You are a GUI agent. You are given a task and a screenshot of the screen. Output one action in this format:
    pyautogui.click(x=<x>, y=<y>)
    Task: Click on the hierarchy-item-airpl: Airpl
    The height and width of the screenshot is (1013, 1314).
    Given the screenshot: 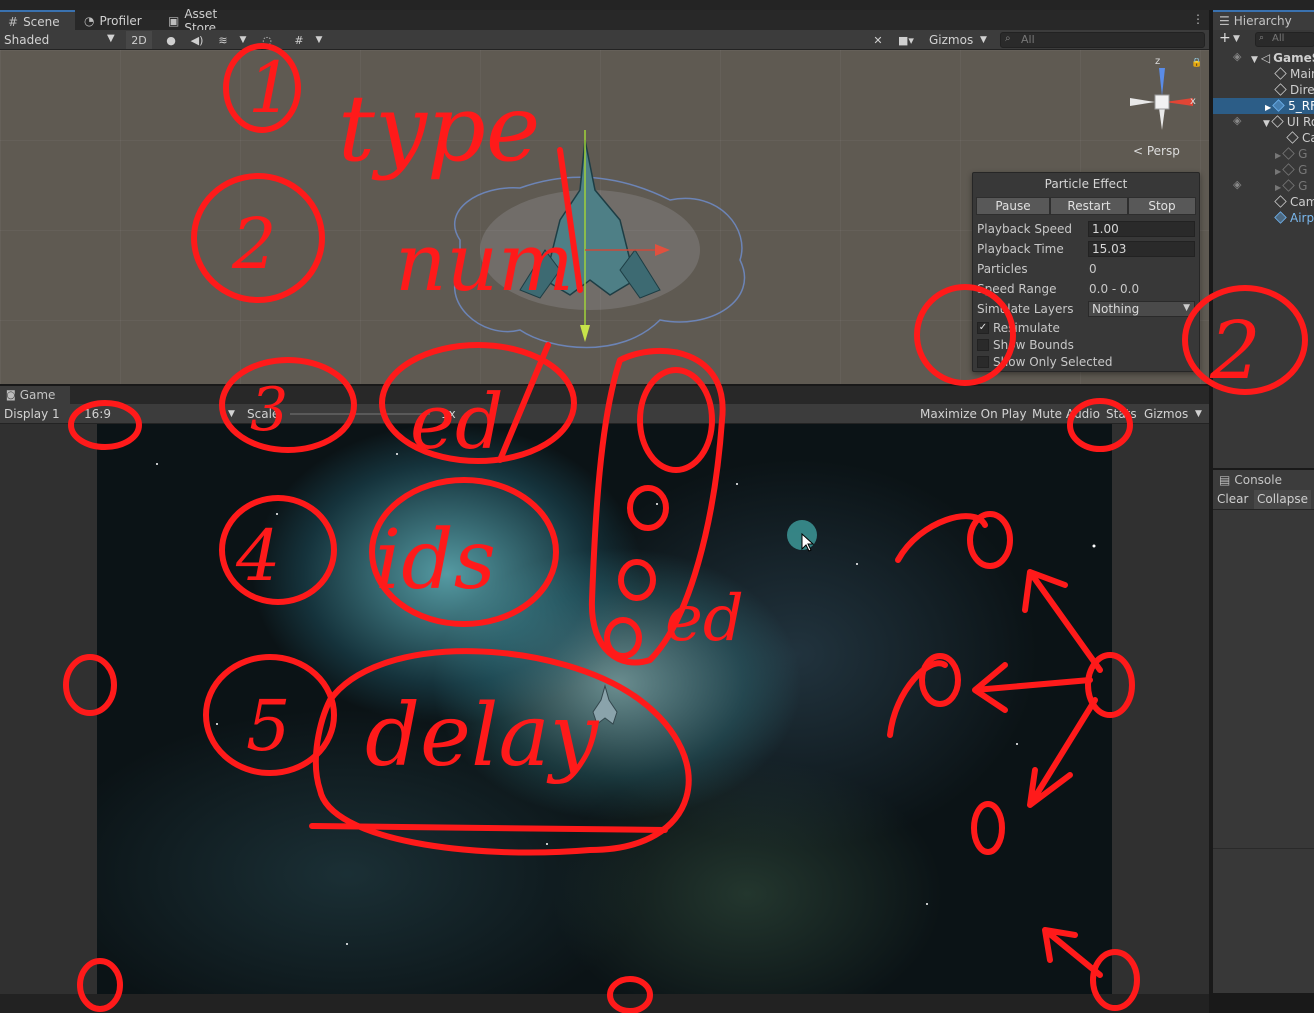 What is the action you would take?
    pyautogui.click(x=1263, y=218)
    